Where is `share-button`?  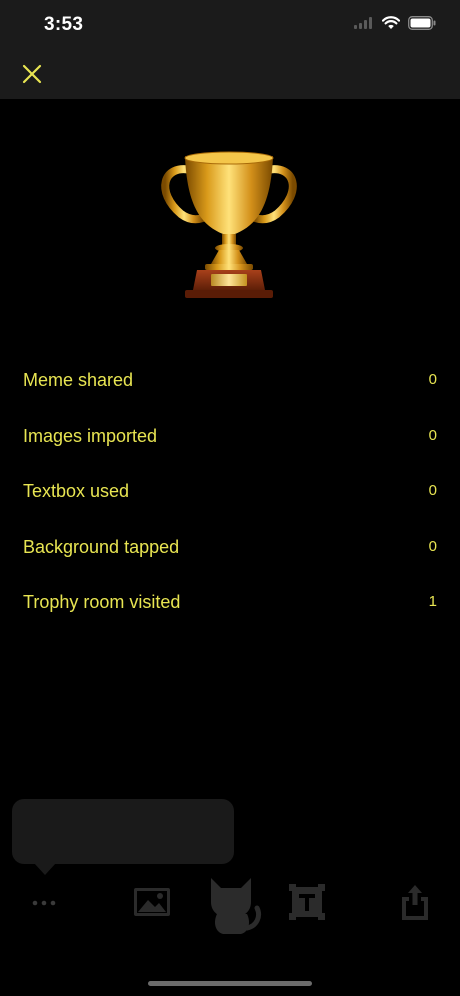
share-button is located at coordinates (415, 902).